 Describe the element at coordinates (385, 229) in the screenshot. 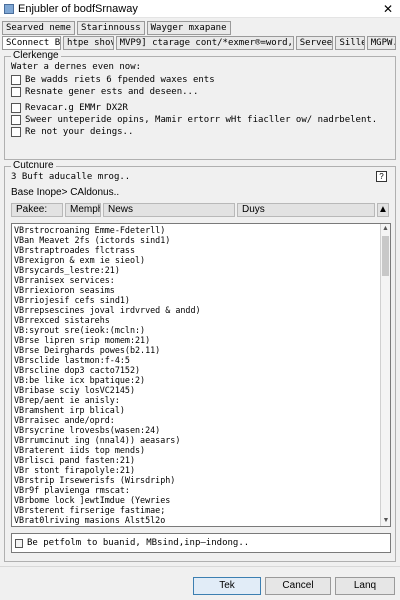

I see `scroll-up-arrow-icon: ▲` at that location.